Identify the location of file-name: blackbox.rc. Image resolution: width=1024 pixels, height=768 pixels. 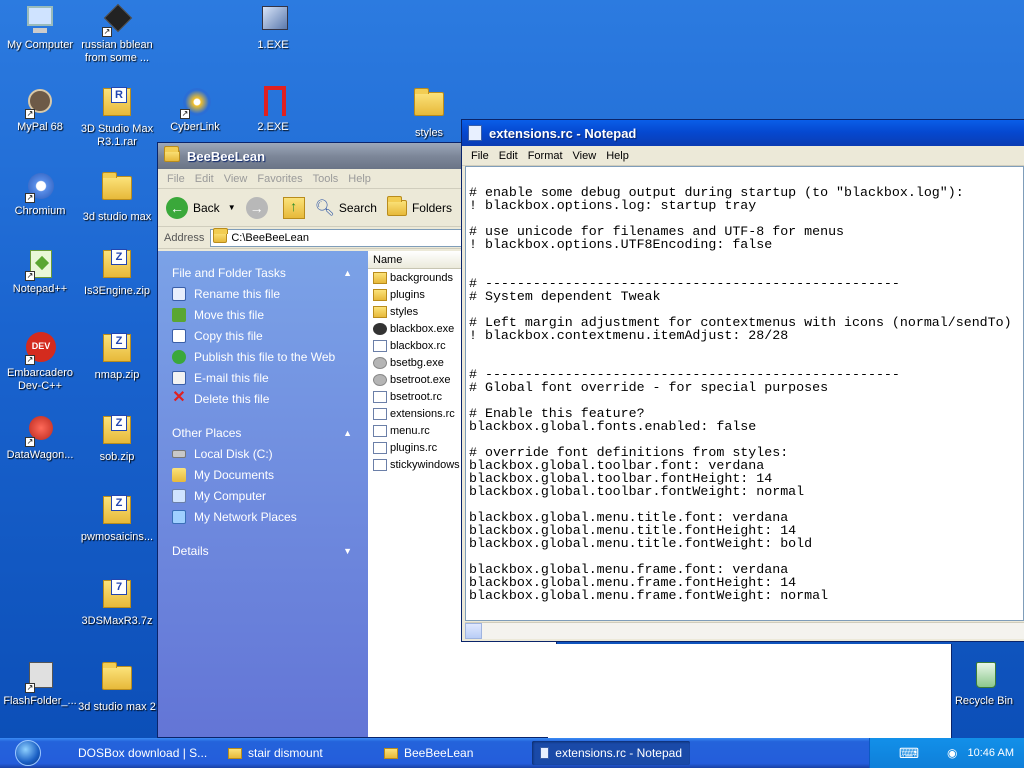
(418, 345).